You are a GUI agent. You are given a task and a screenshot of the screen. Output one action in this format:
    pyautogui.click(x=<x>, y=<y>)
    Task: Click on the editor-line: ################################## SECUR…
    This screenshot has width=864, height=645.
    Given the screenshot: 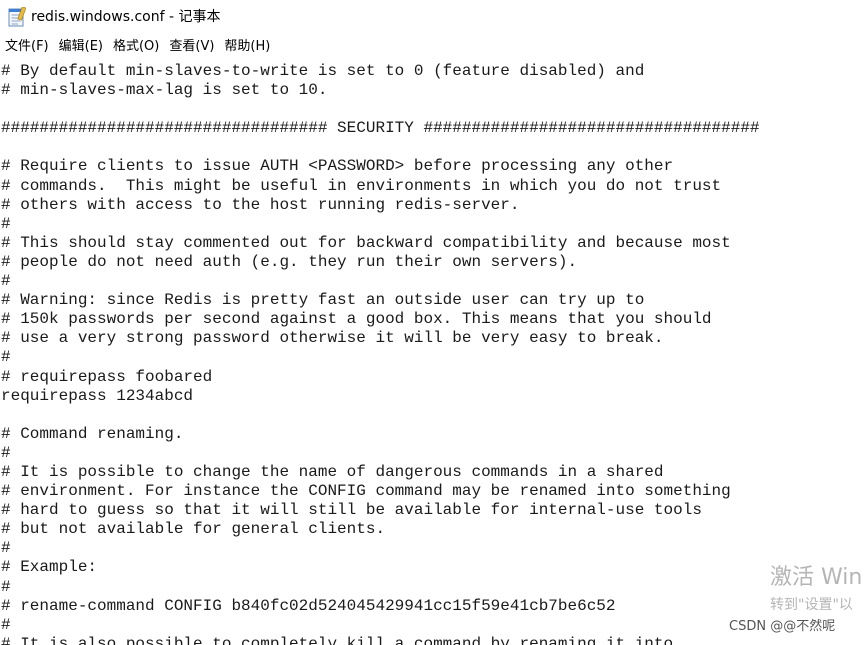 What is the action you would take?
    pyautogui.click(x=380, y=128)
    